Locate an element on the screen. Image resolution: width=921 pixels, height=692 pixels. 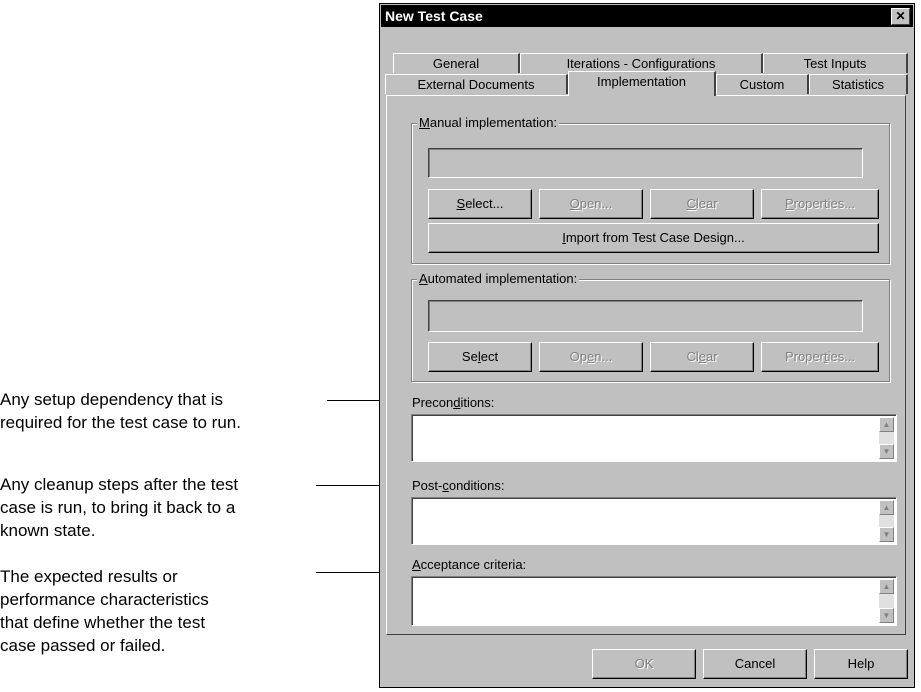
dialog-title: New Test Case is located at coordinates (434, 16).